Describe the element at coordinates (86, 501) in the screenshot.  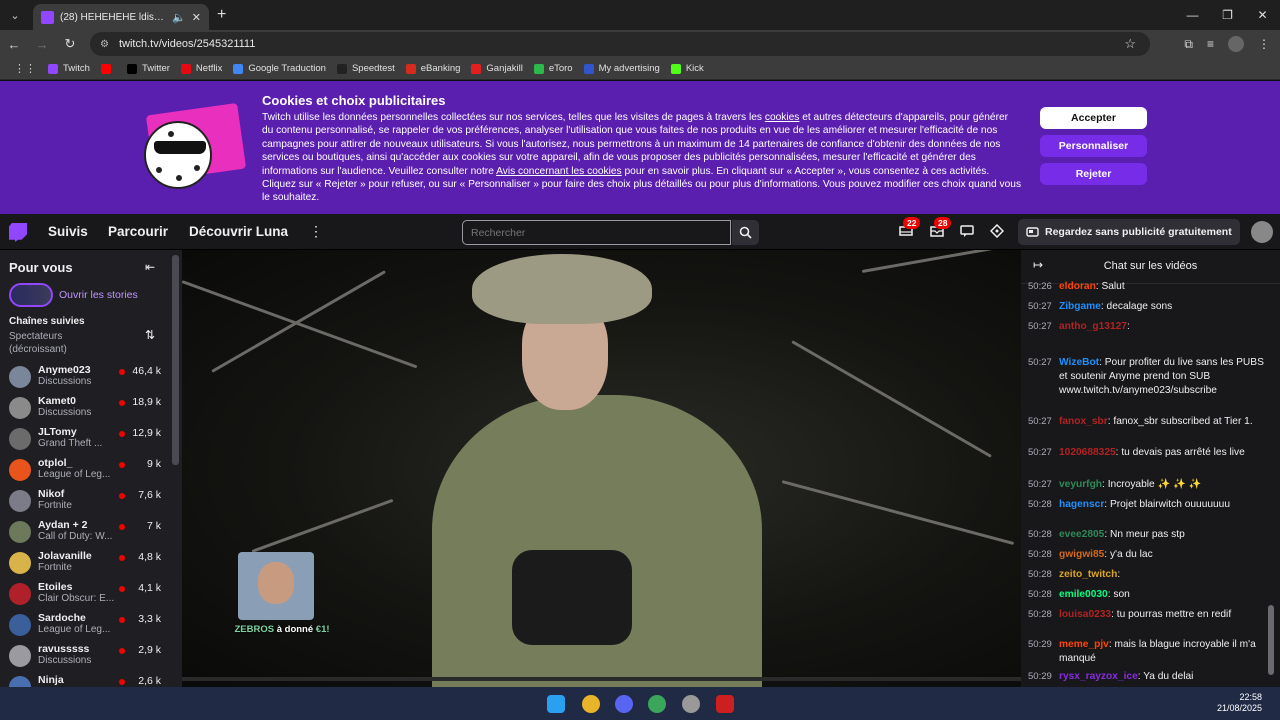
I see `sidebar-channel: Nikof Fortnite 7,6 k` at that location.